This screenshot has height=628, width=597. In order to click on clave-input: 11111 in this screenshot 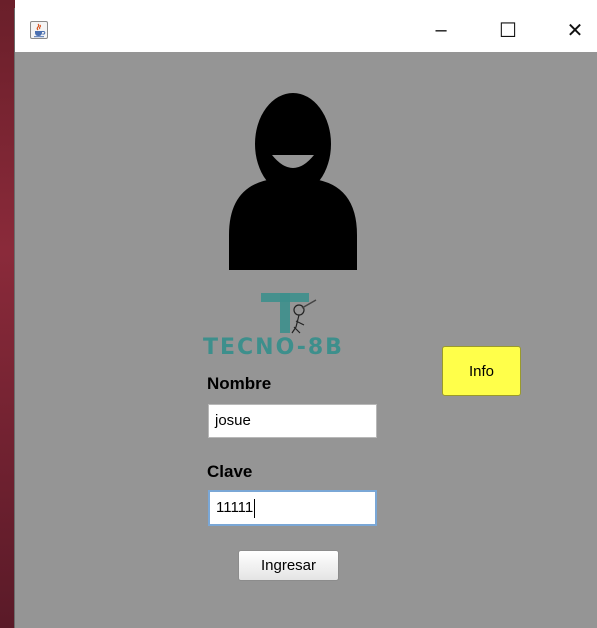, I will do `click(292, 508)`.